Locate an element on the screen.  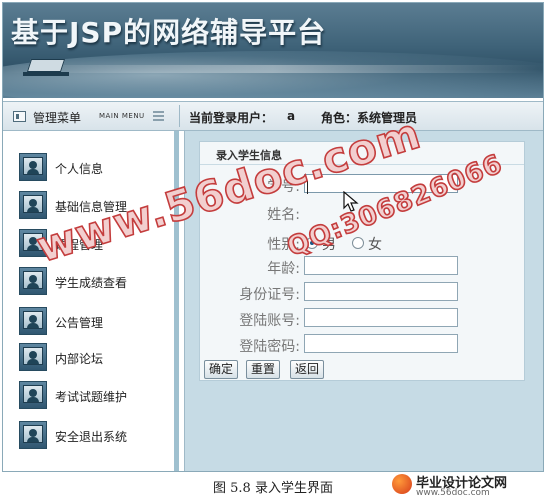
sidebar-item-label: 公告管理 is located at coordinates (79, 323).